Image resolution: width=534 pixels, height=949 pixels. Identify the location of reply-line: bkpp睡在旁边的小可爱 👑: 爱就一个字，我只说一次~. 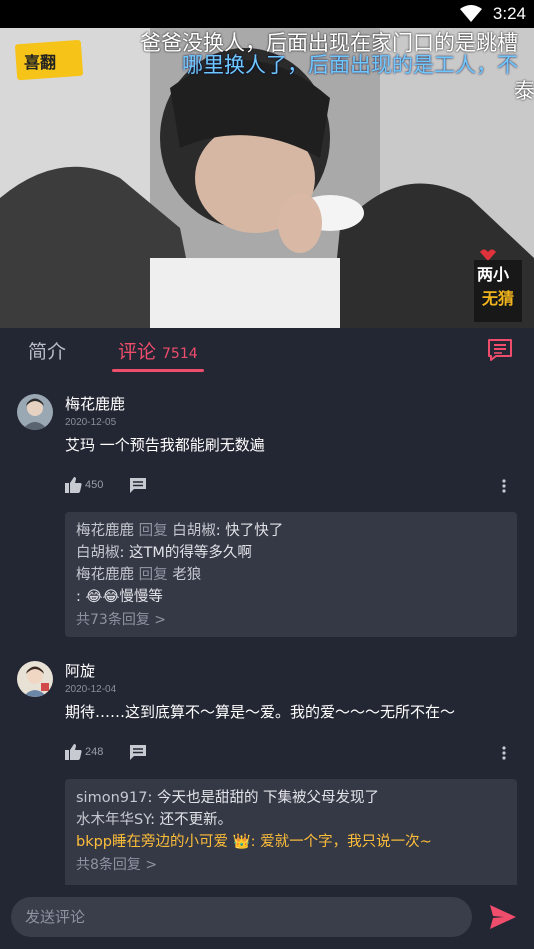
(291, 842).